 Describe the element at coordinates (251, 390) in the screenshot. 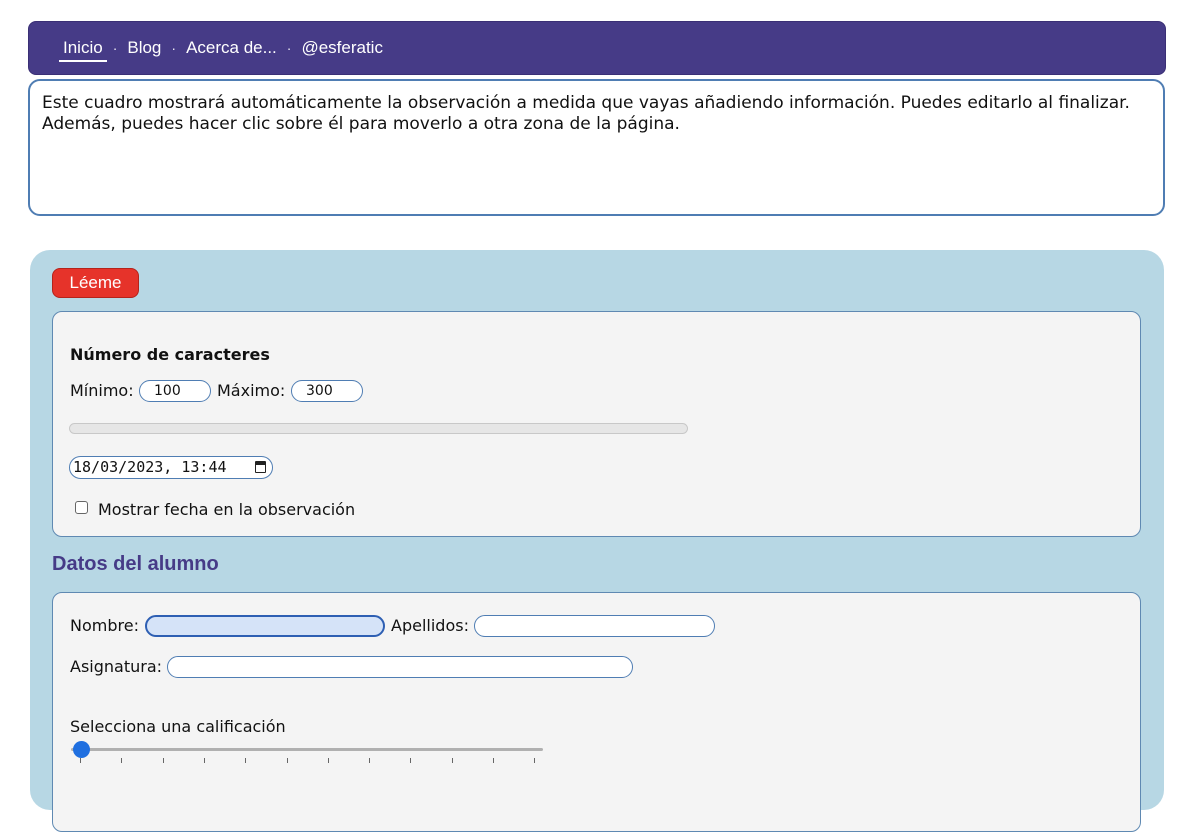

I see `max-label: Máximo:` at that location.